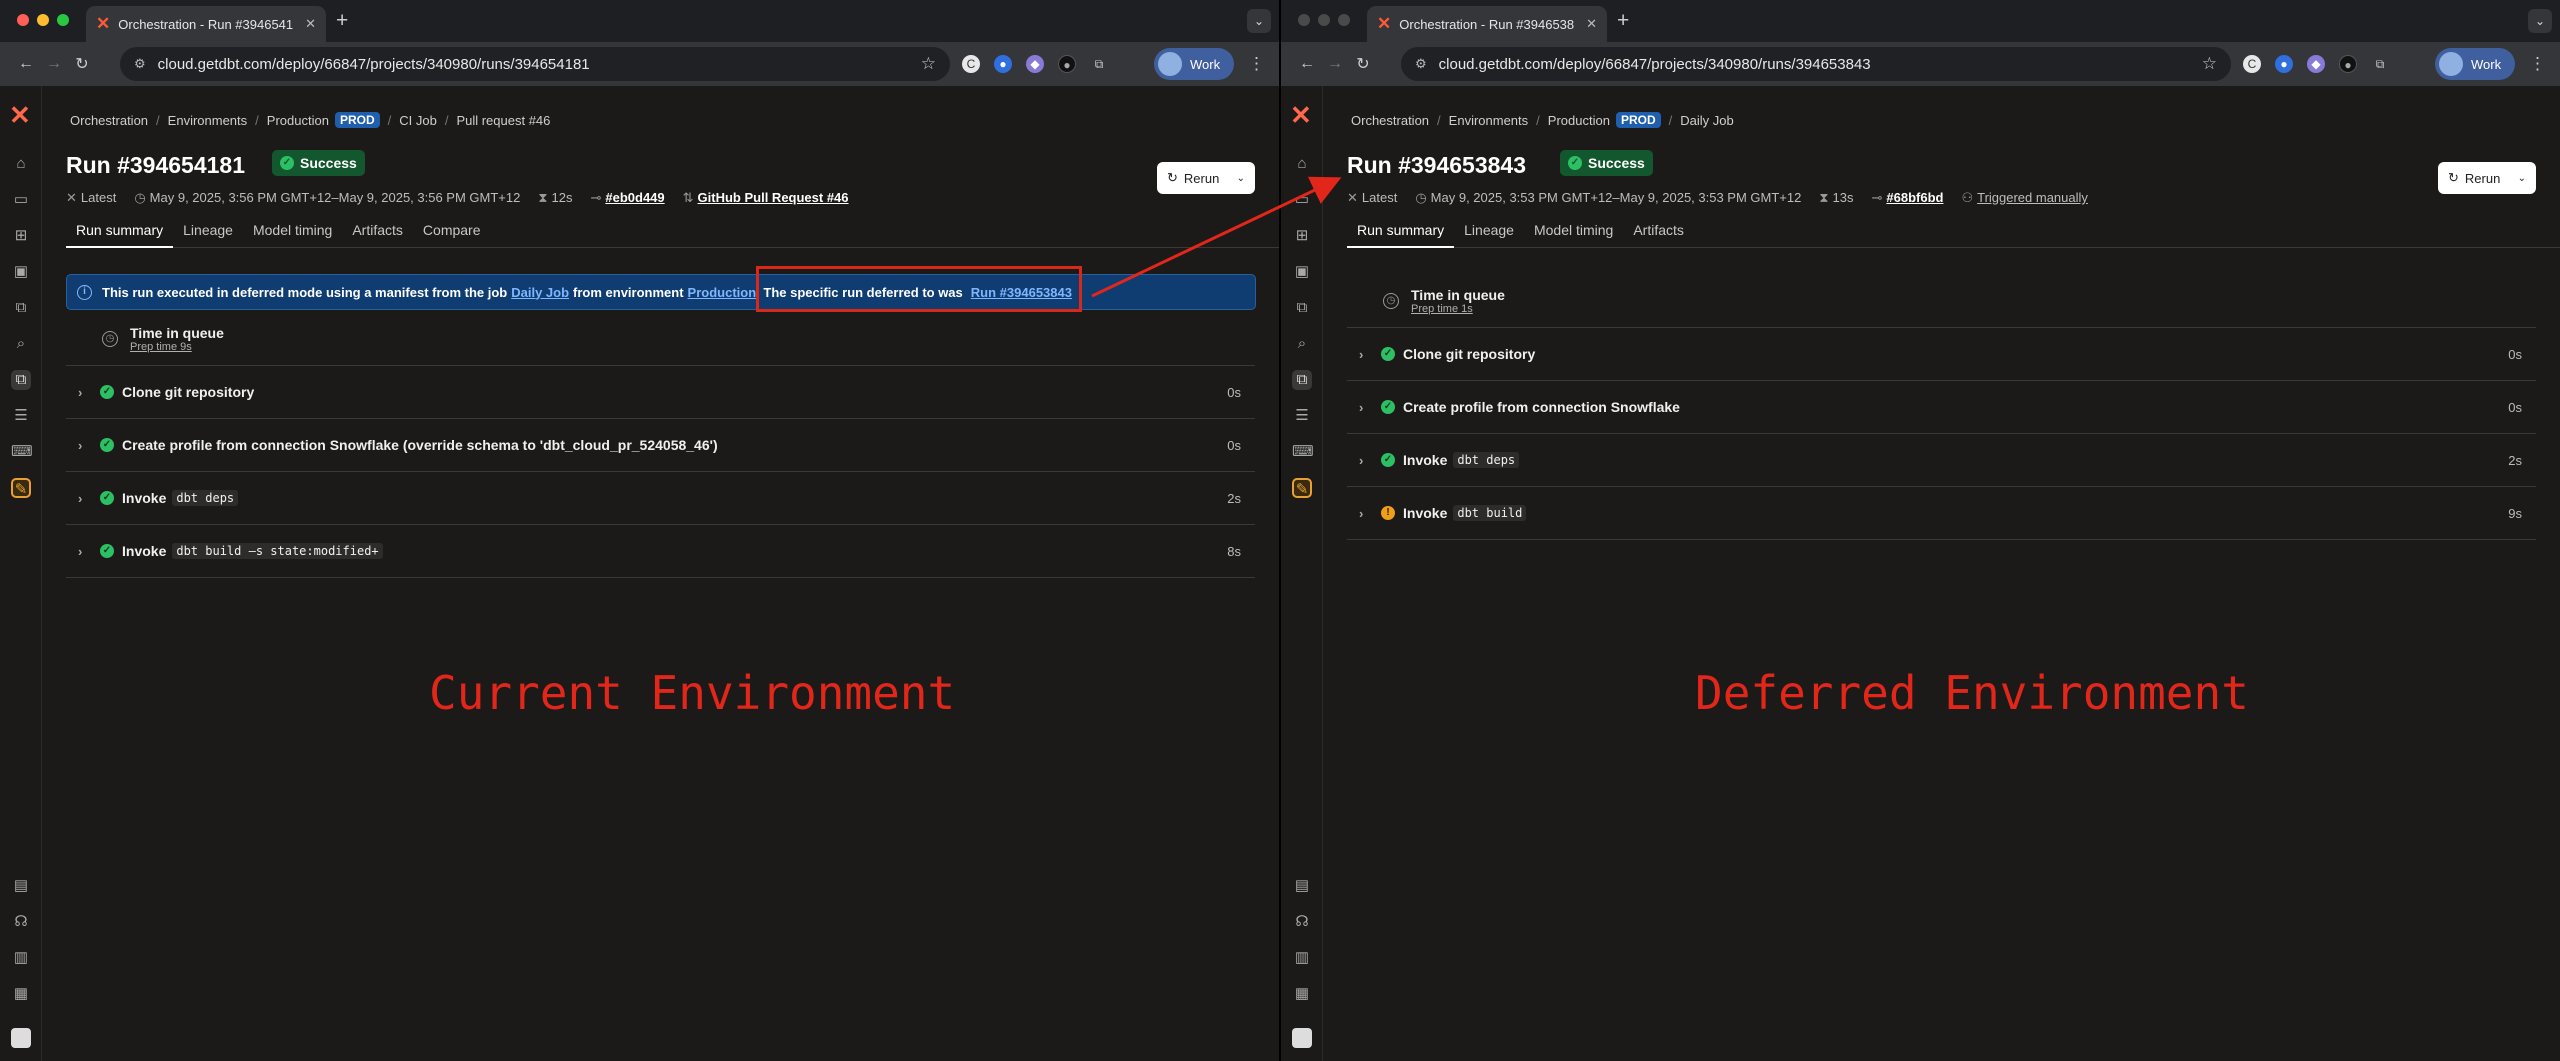 The image size is (2560, 1061). Describe the element at coordinates (540, 292) in the screenshot. I see `daily-job-link: Daily Job` at that location.